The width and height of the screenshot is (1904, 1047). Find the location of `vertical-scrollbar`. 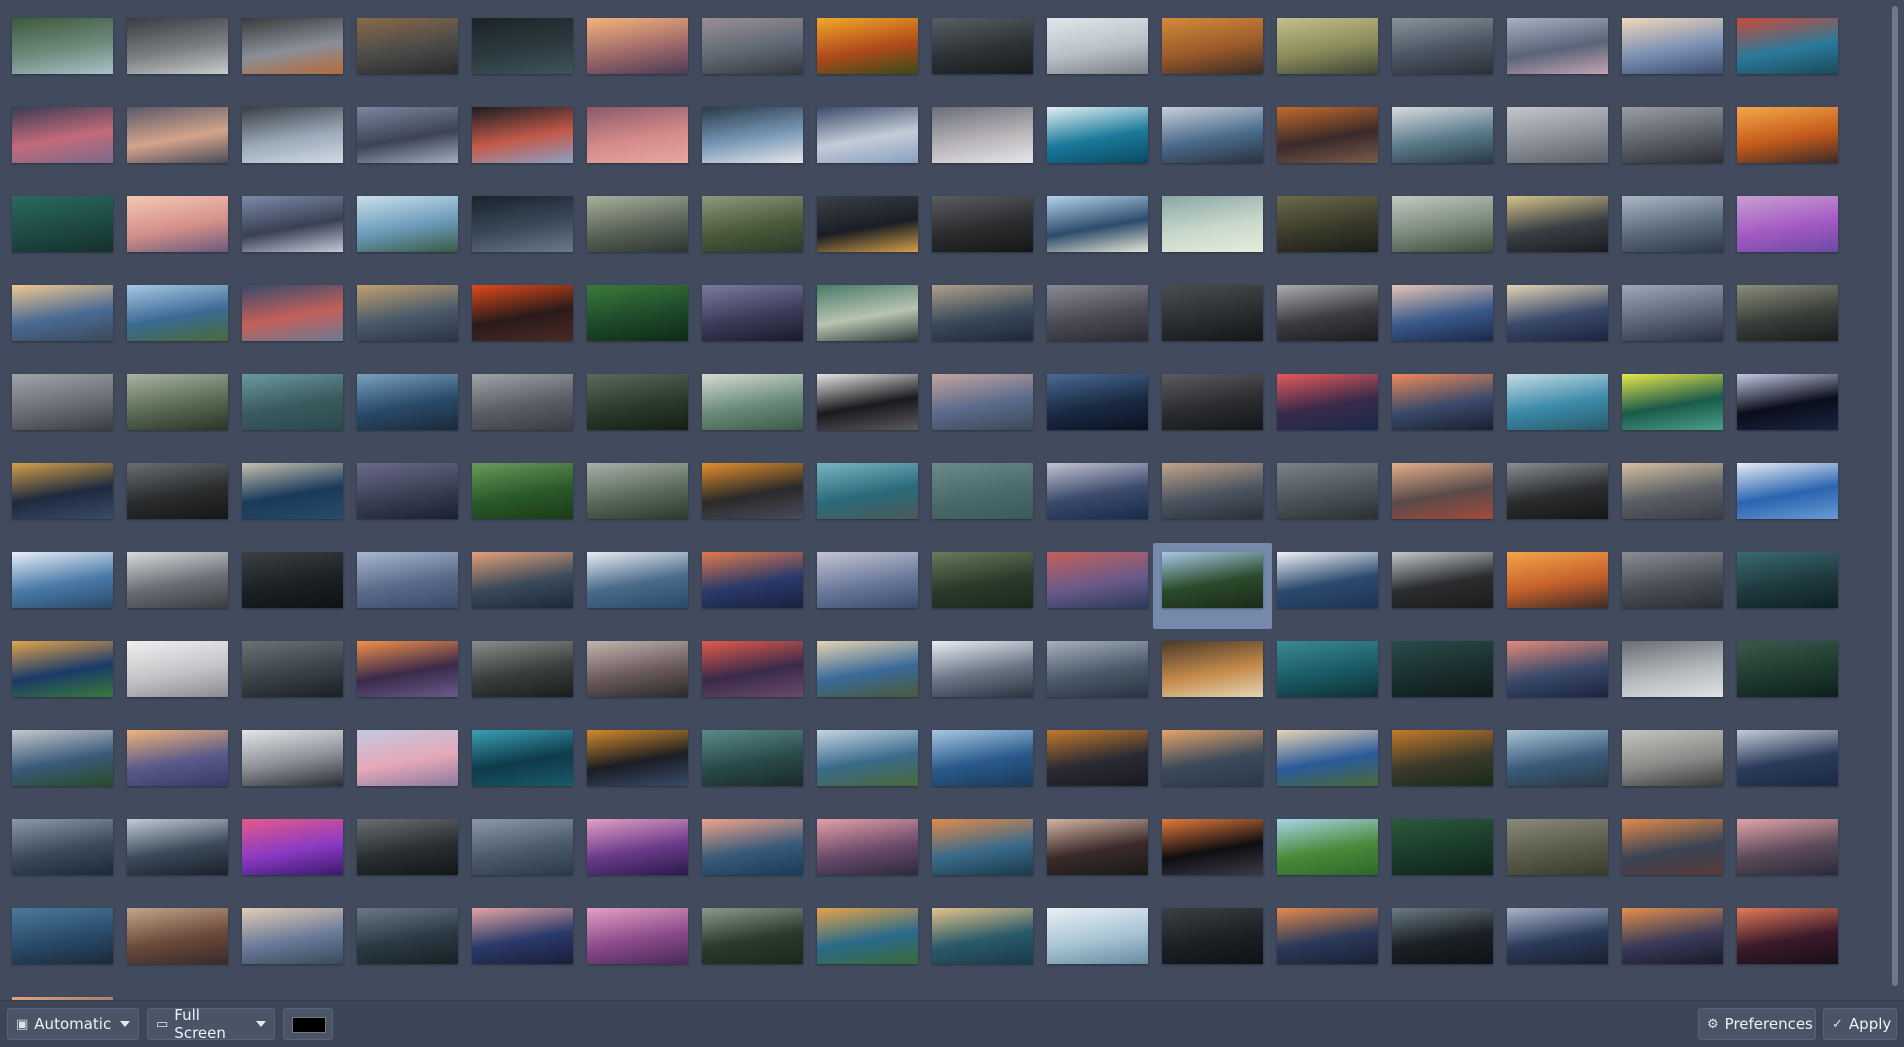

vertical-scrollbar is located at coordinates (1895, 496).